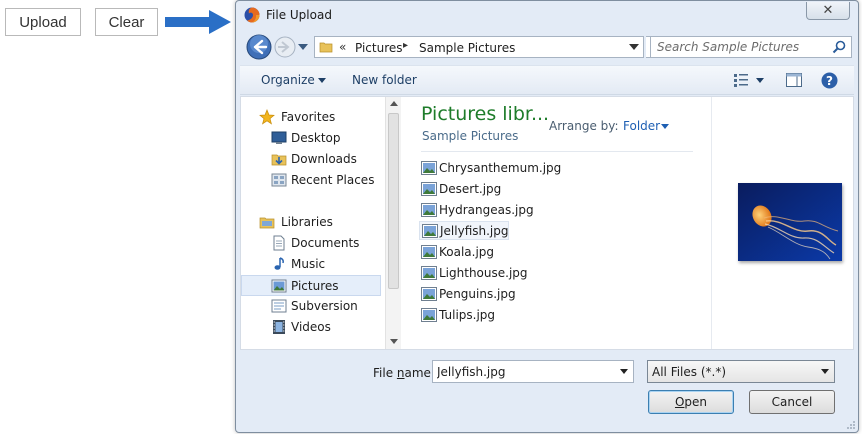  Describe the element at coordinates (851, 425) in the screenshot. I see `resize-grip-icon` at that location.